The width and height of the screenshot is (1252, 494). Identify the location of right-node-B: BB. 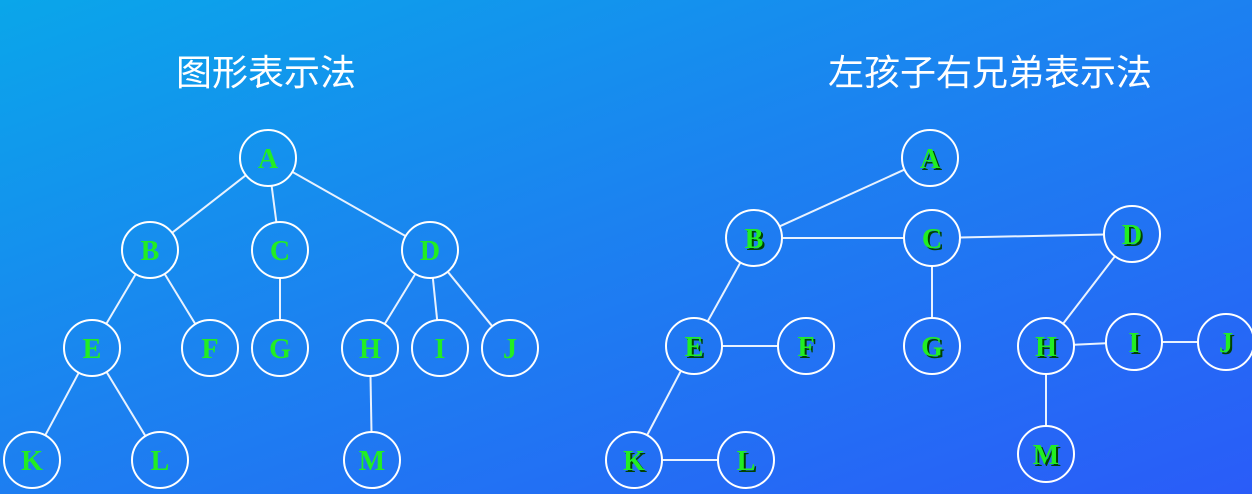
(754, 238).